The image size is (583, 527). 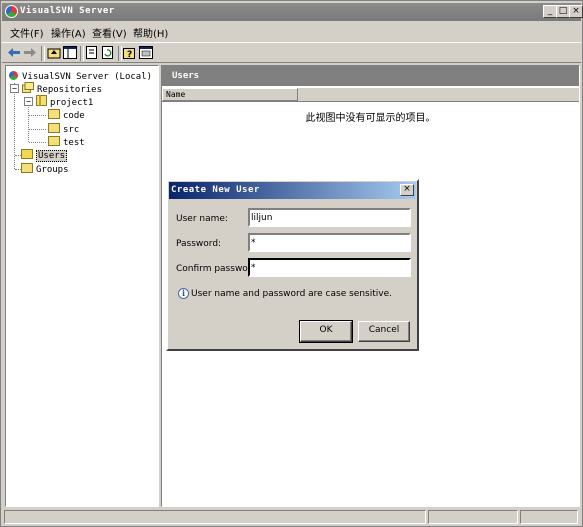 I want to click on properties-icon, so click(x=146, y=52).